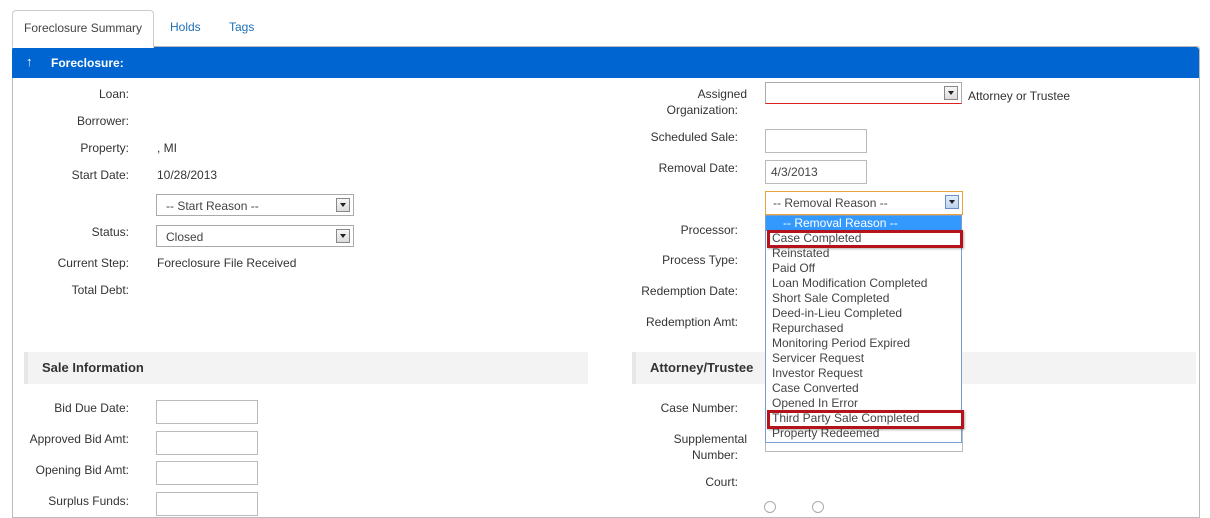 The width and height of the screenshot is (1210, 518). What do you see at coordinates (93, 367) in the screenshot?
I see `sale-information-title: Sale Information` at bounding box center [93, 367].